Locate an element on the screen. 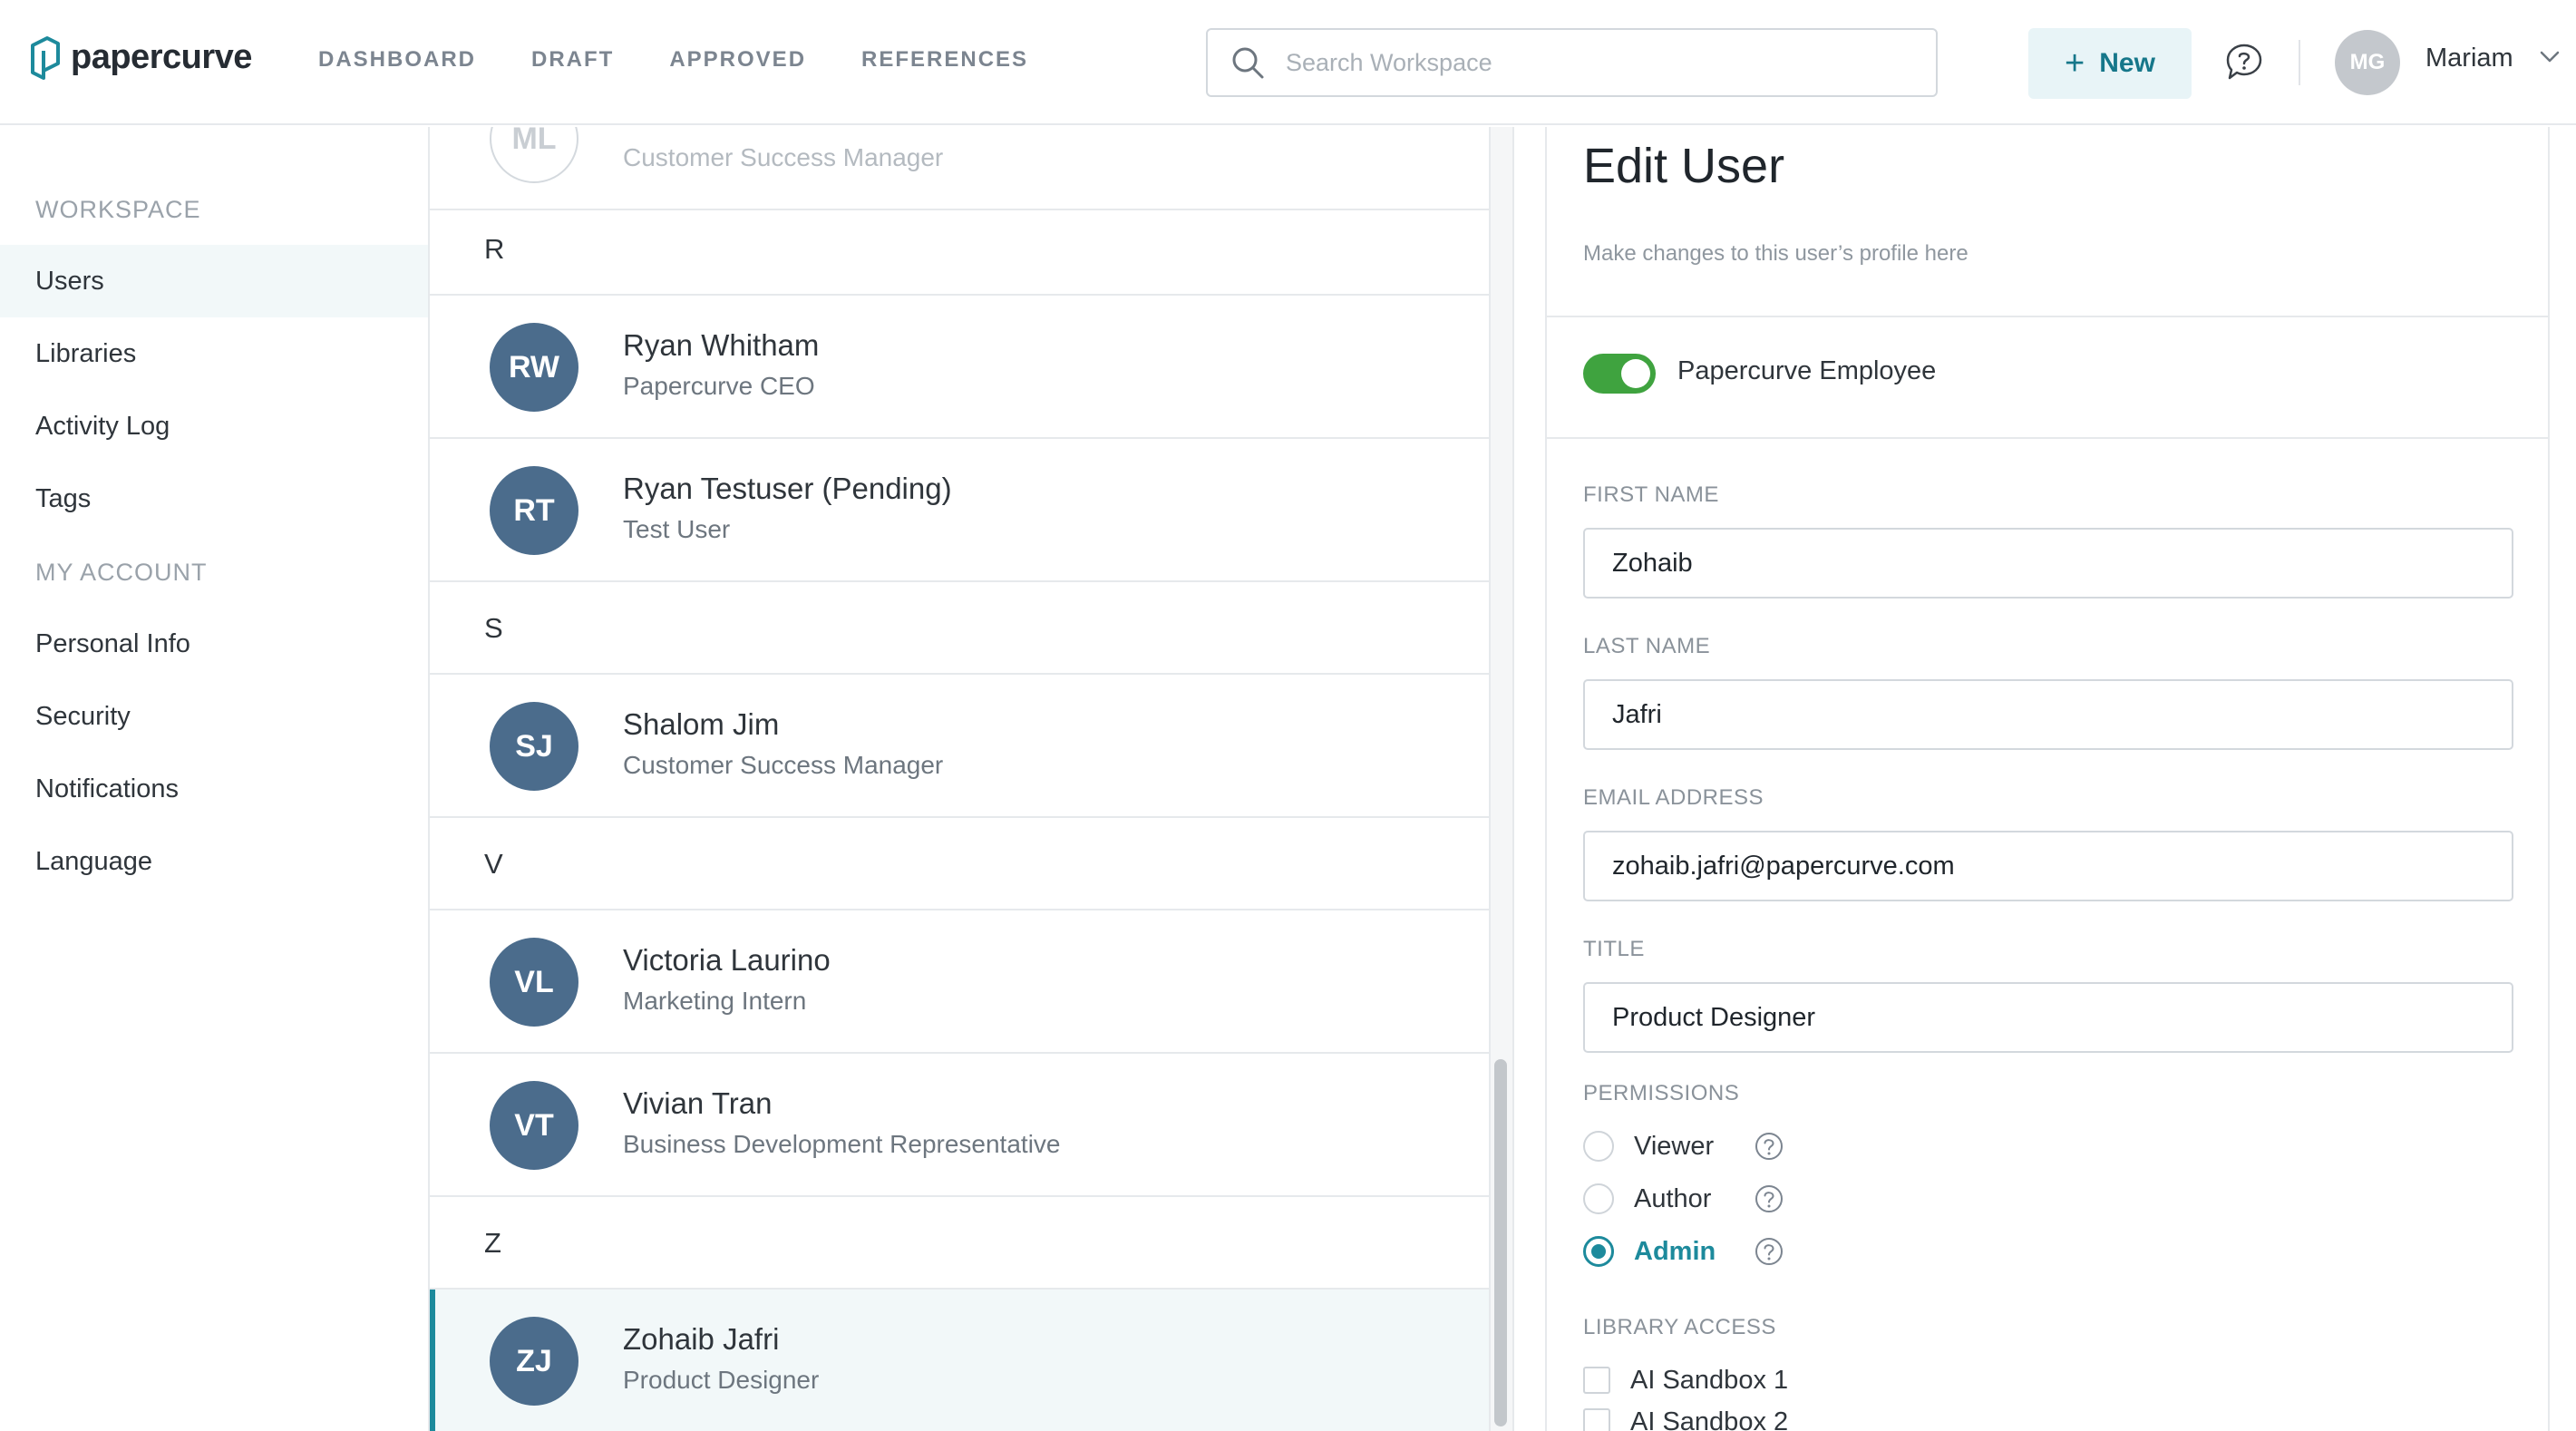 The width and height of the screenshot is (2576, 1431). checkbox-label: AI Sandbox 1 is located at coordinates (1709, 1380).